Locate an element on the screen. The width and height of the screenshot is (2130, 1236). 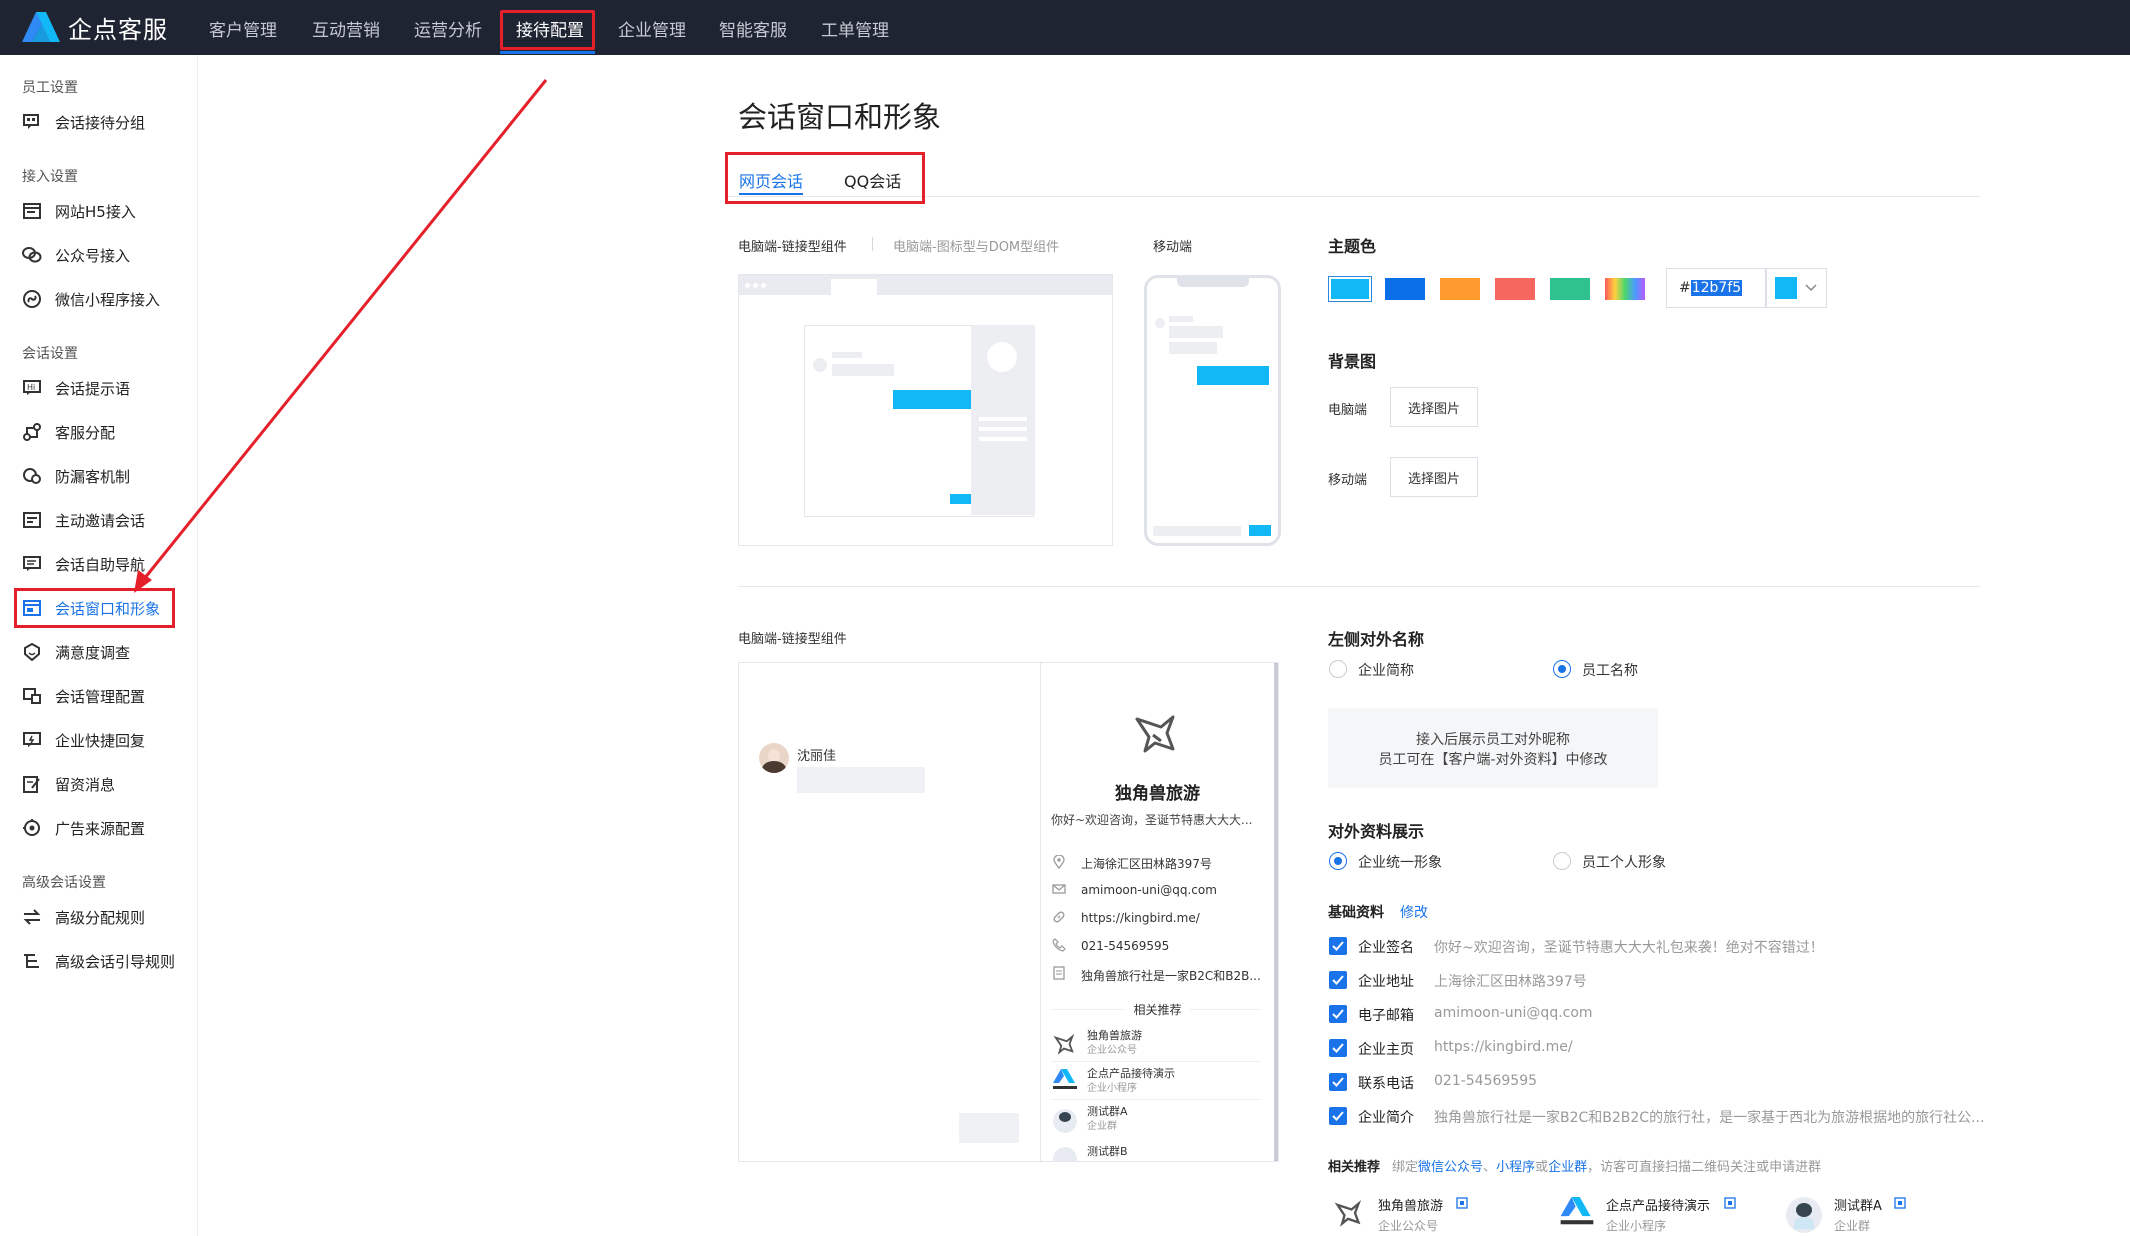
radio-staff-name is located at coordinates (1562, 669).